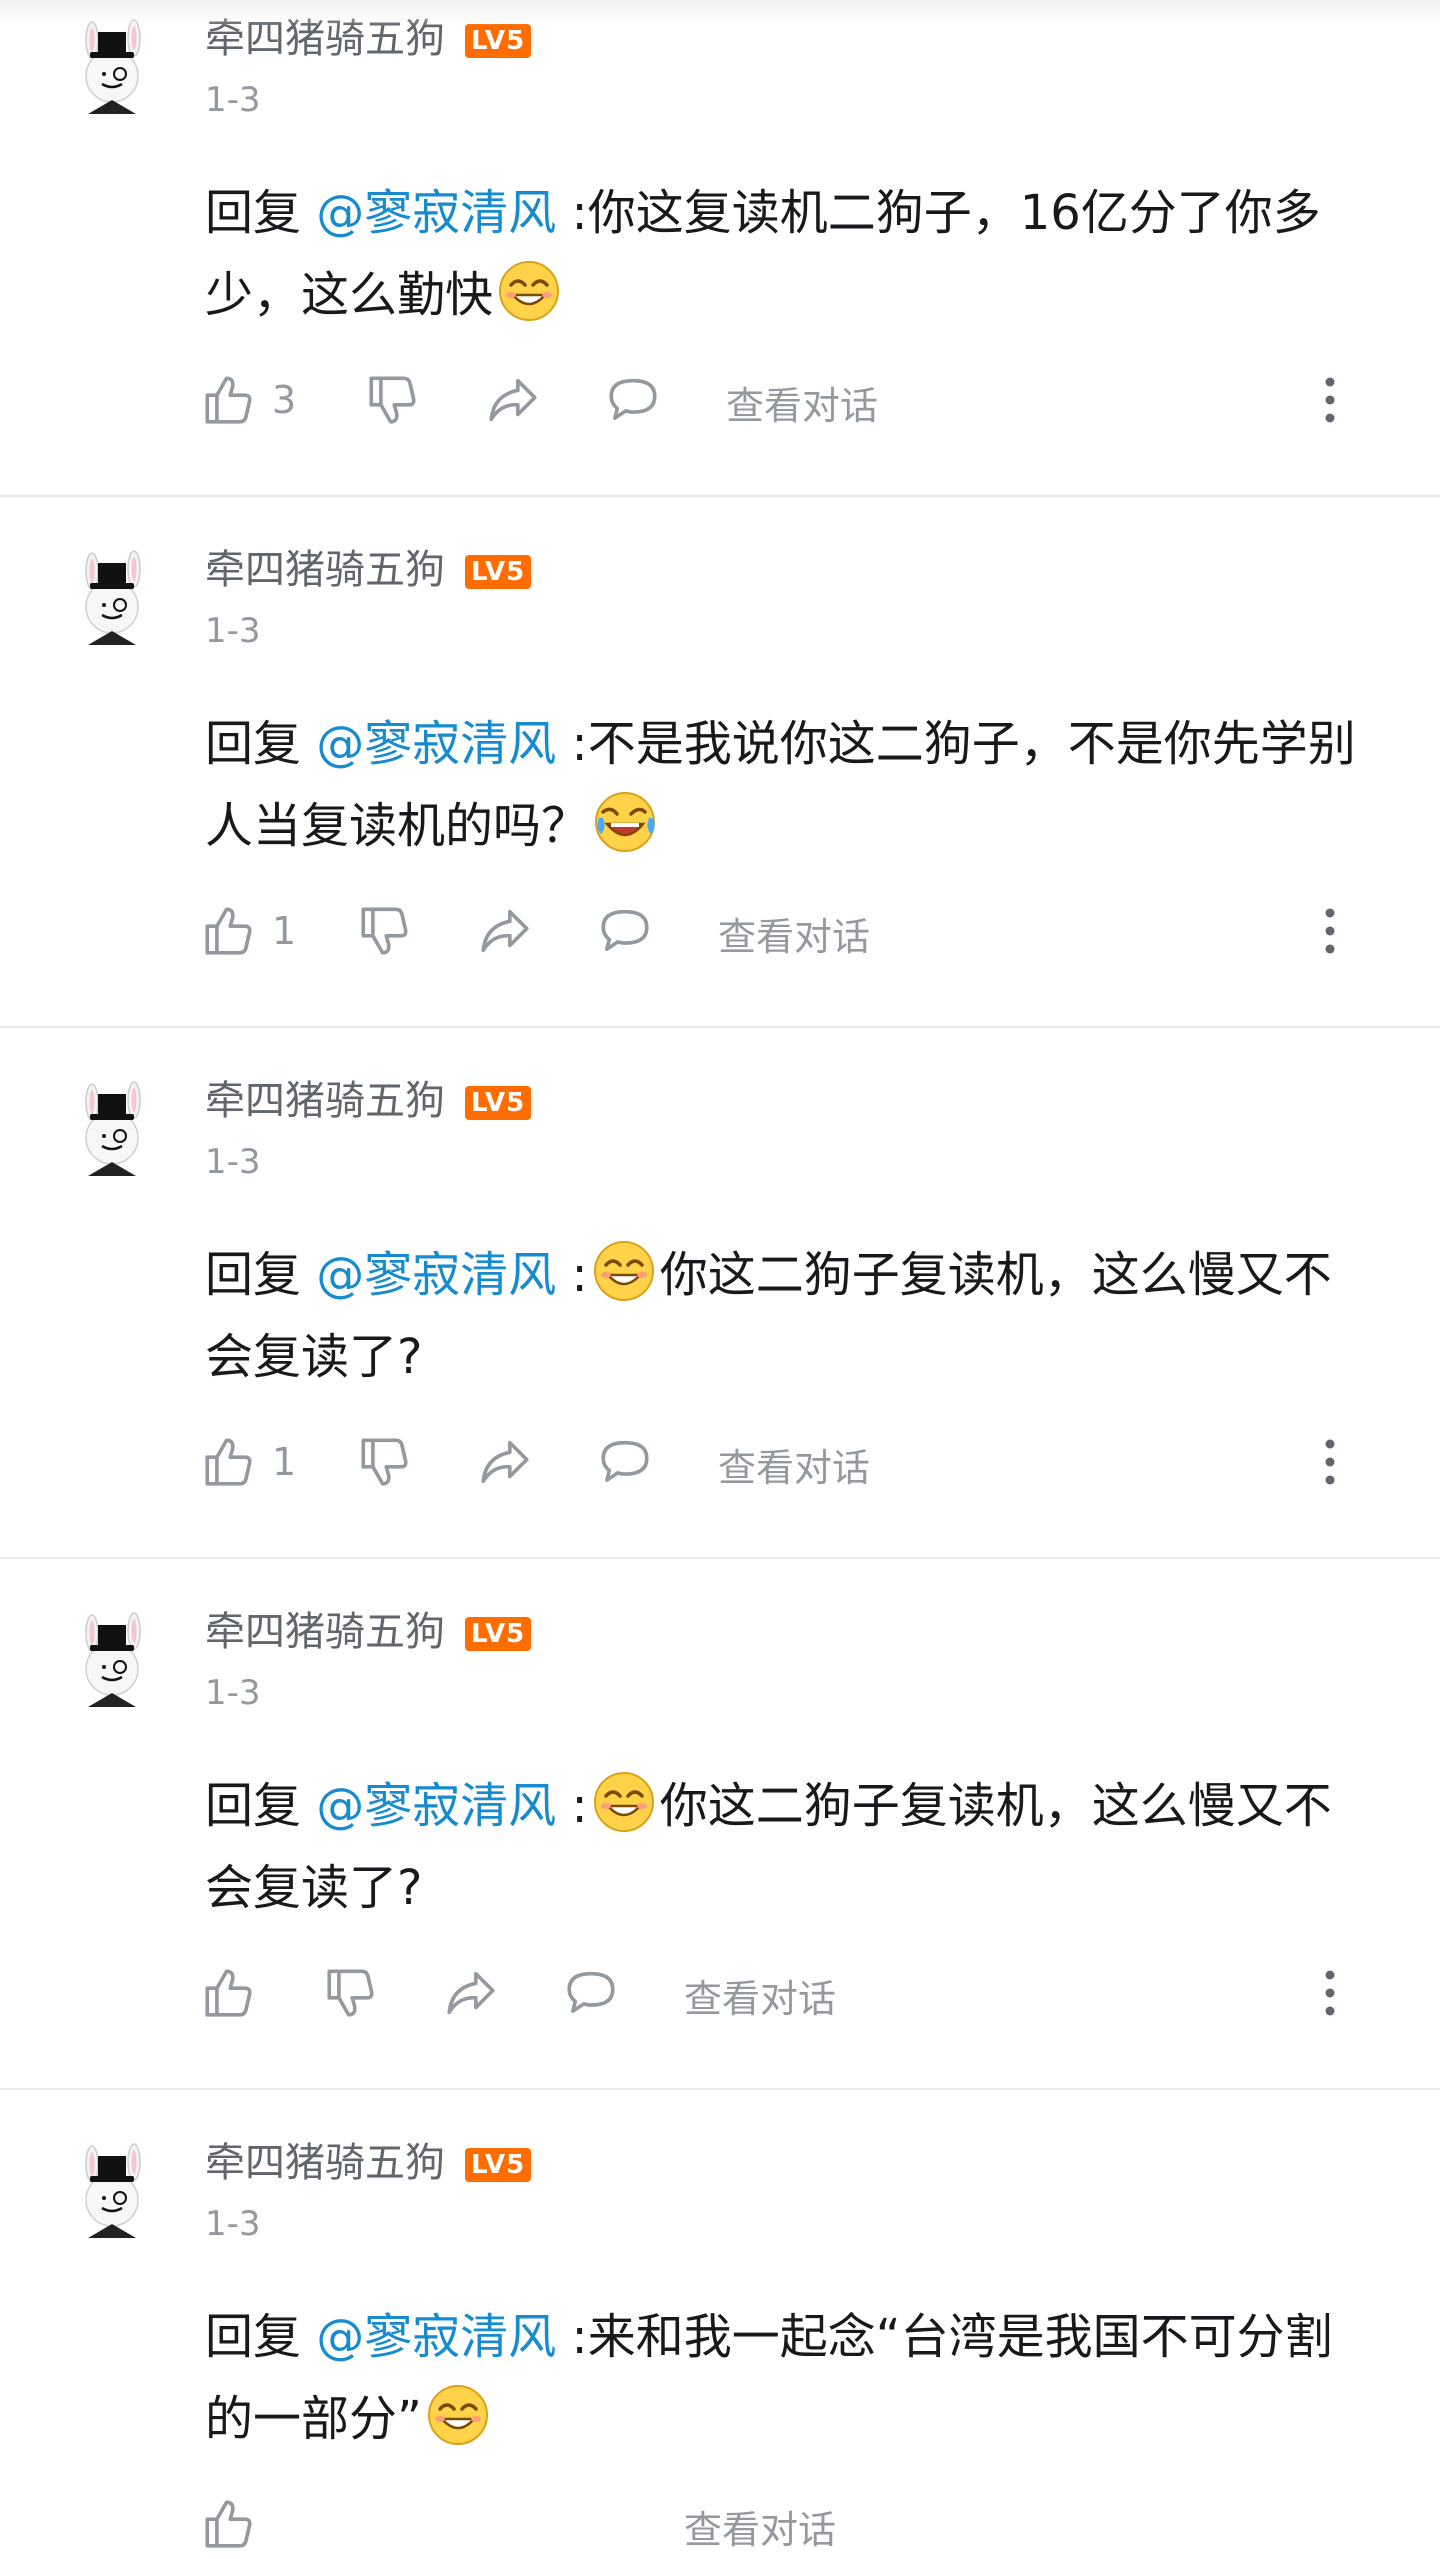 The image size is (1440, 2559). Describe the element at coordinates (720, 13) in the screenshot. I see `top-fade` at that location.